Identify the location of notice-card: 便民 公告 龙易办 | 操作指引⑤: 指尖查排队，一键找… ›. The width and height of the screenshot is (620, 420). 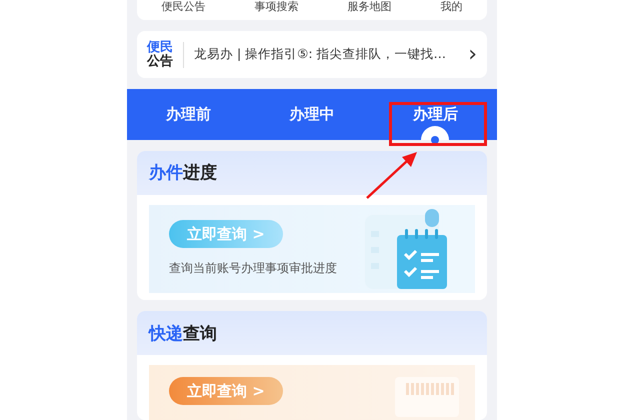
(312, 54).